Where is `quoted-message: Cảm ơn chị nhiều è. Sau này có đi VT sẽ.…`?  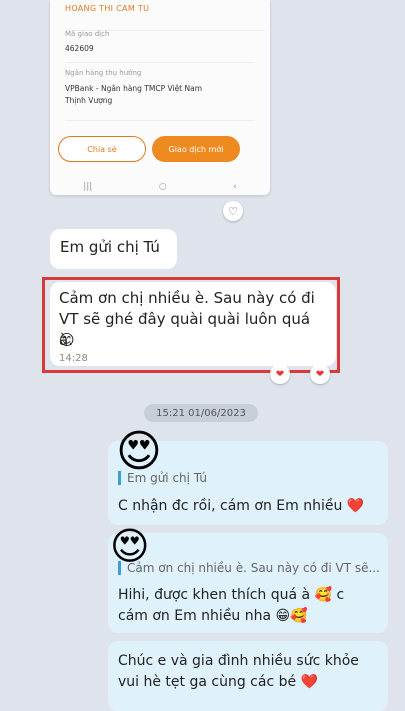
quoted-message: Cảm ơn chị nhiều è. Sau này có đi VT sẽ.… is located at coordinates (250, 568).